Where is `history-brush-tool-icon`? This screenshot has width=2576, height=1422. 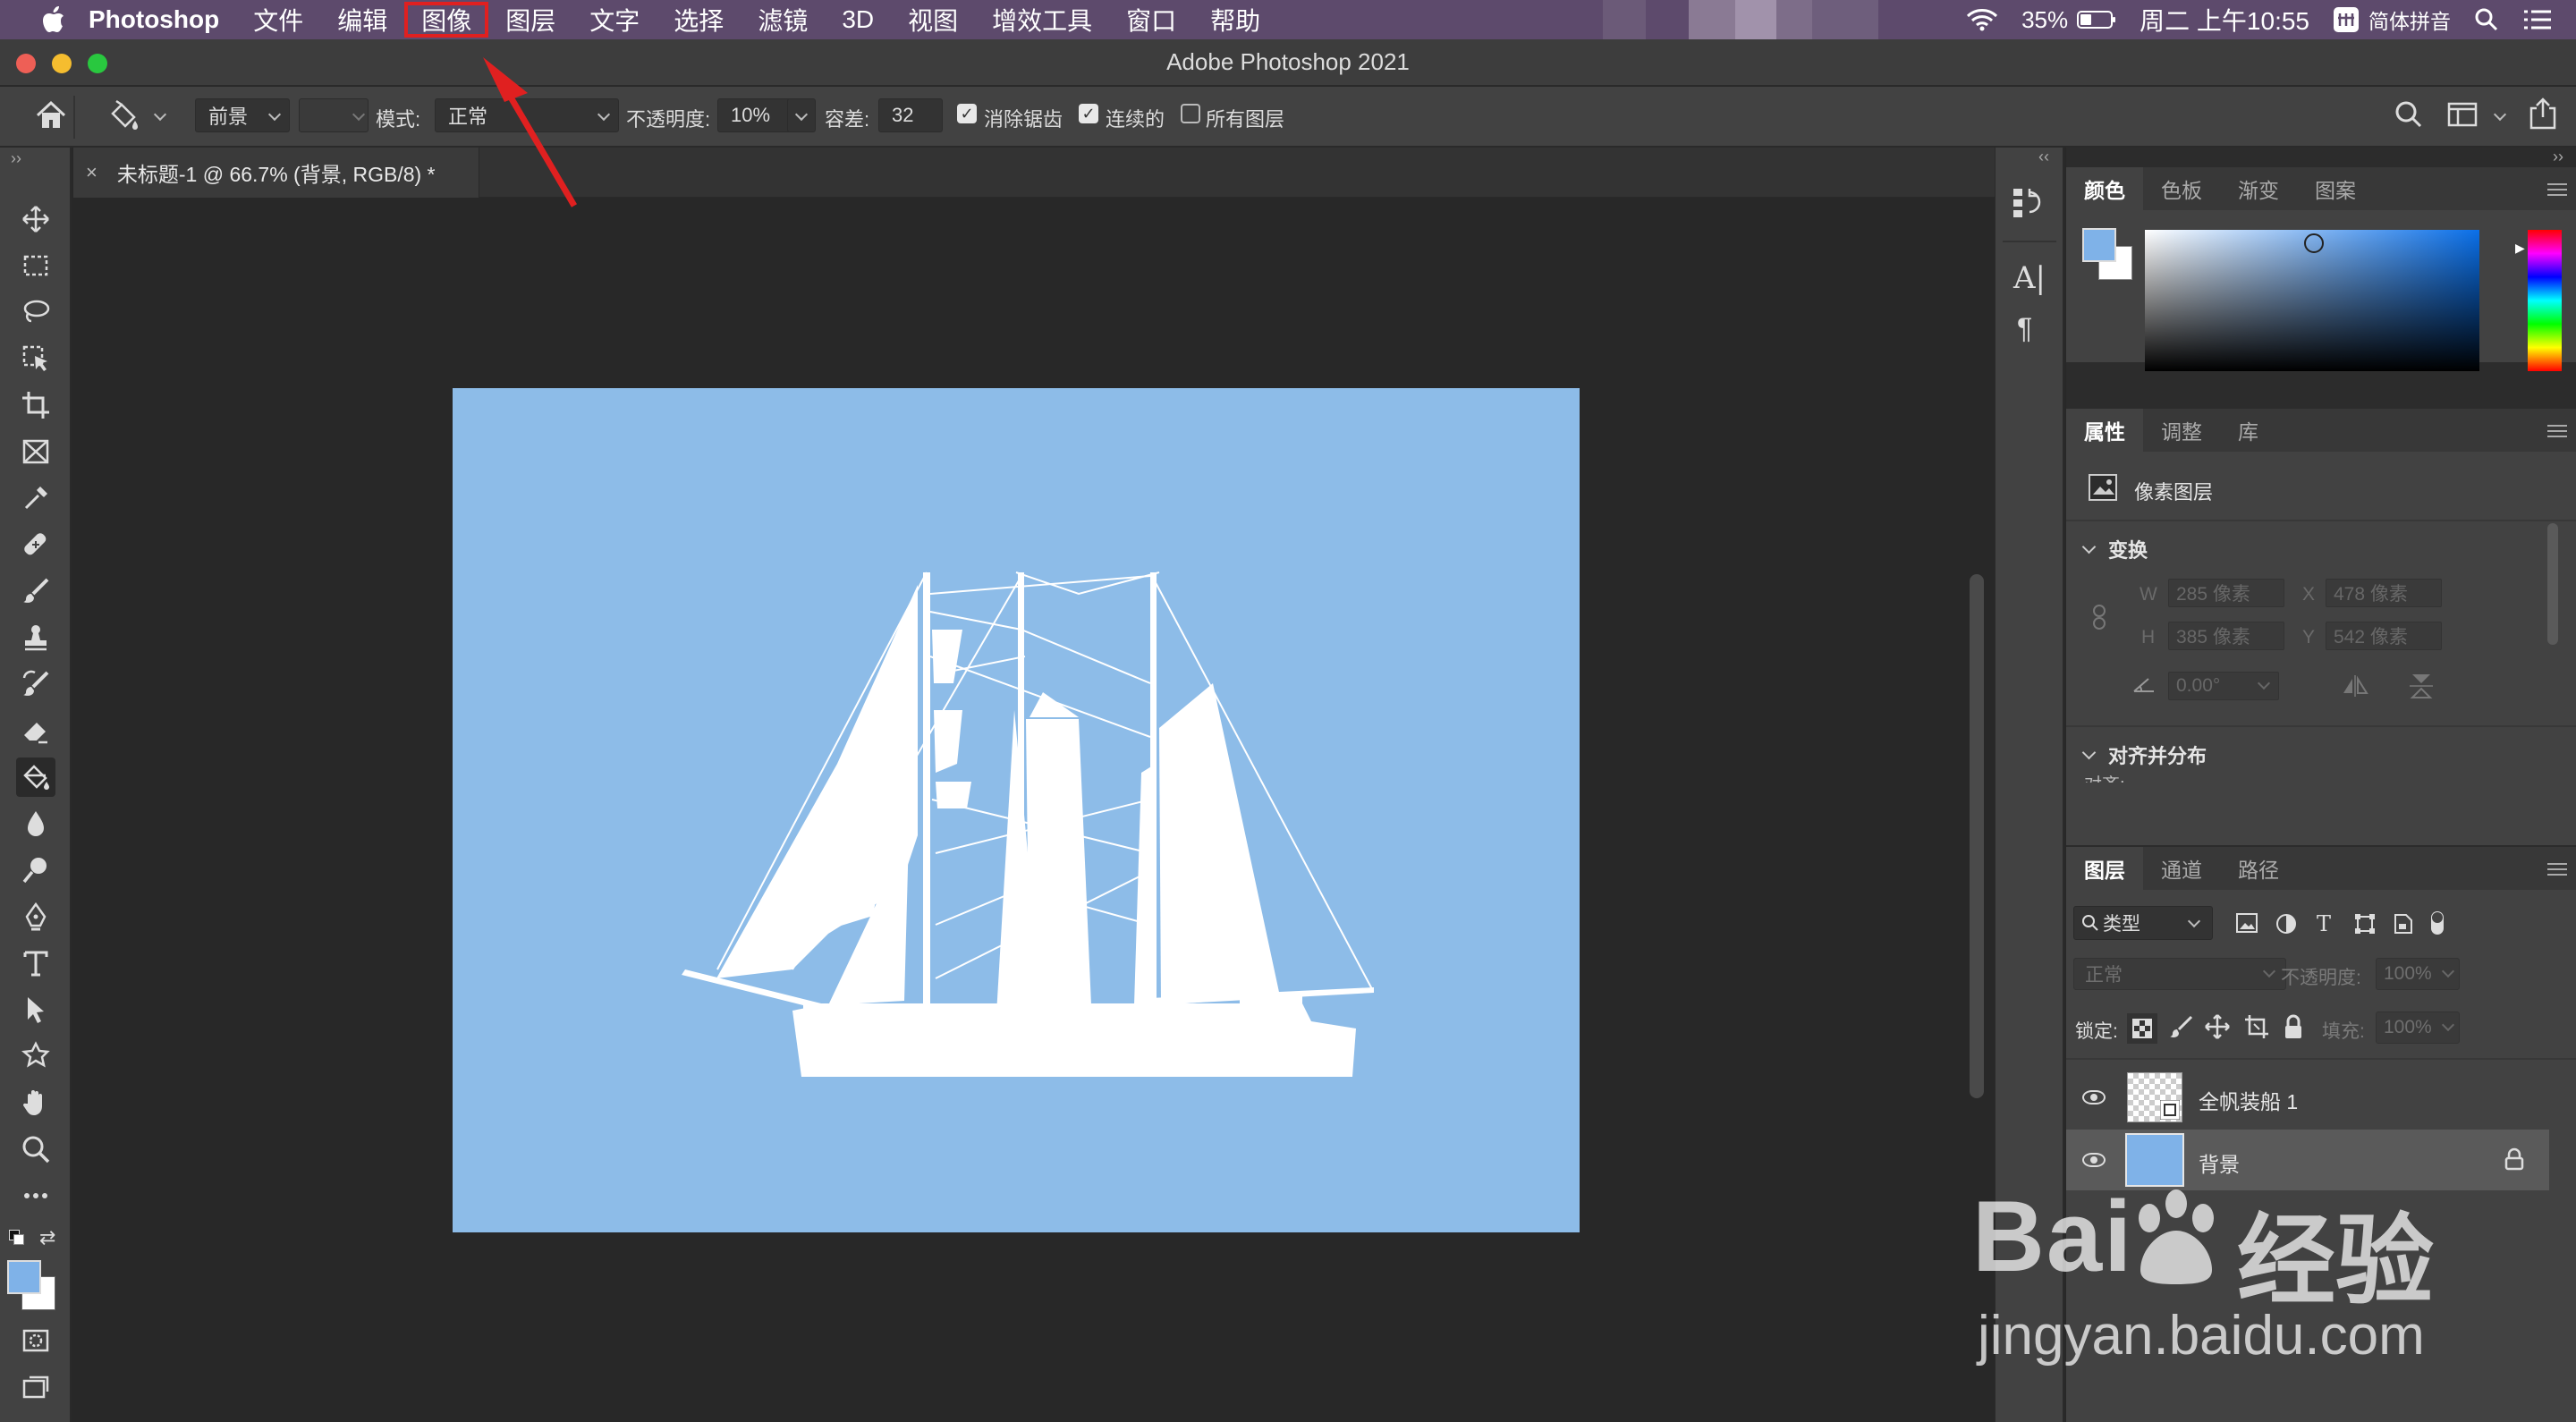 history-brush-tool-icon is located at coordinates (35, 684).